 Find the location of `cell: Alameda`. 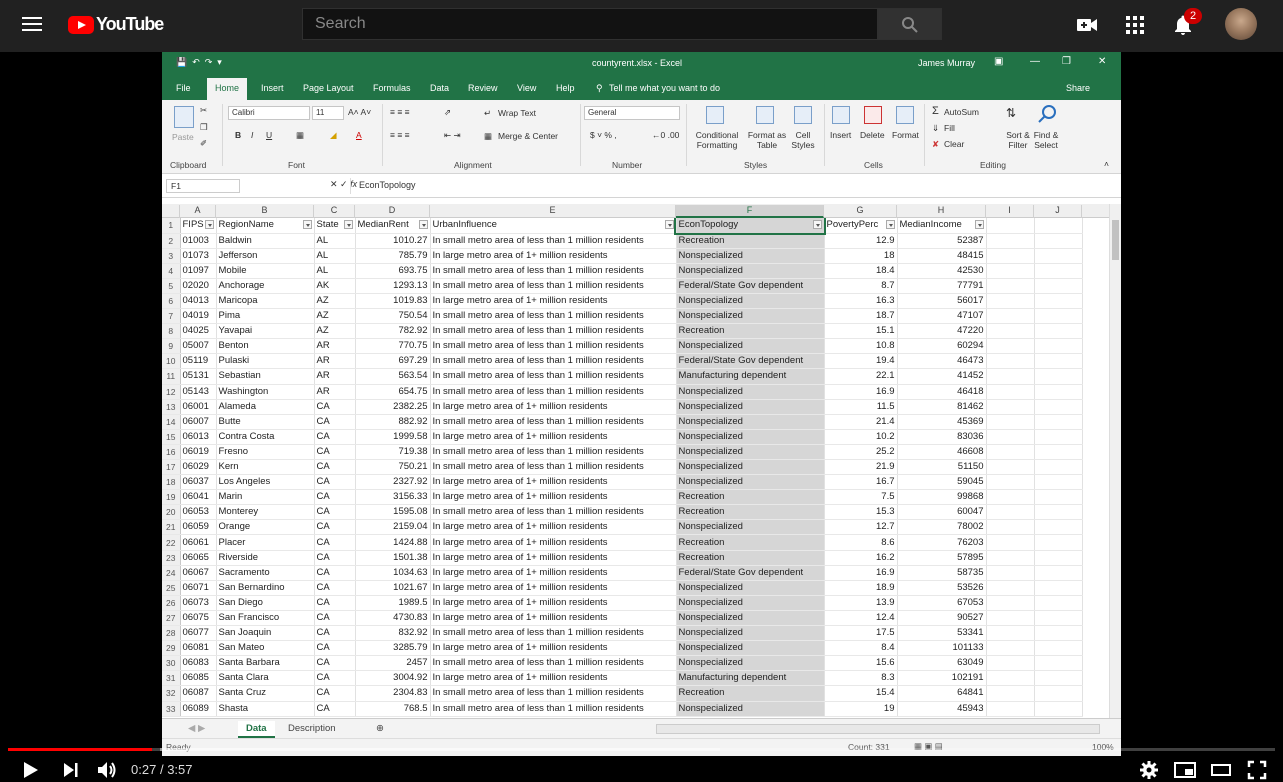

cell: Alameda is located at coordinates (265, 407).